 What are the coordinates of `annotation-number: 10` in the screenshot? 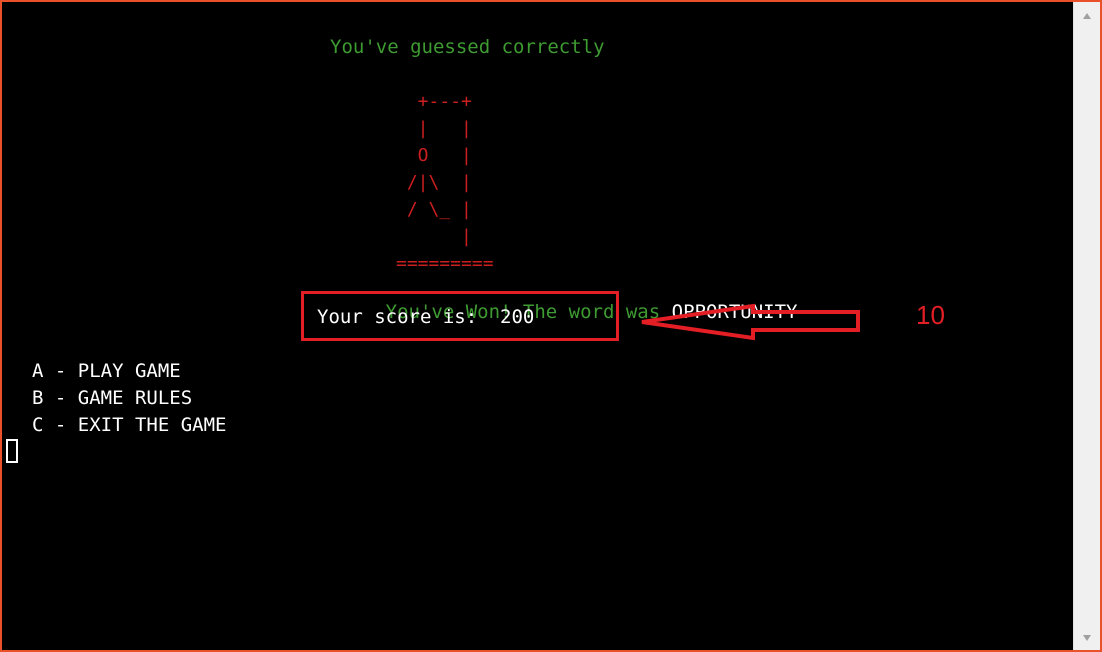 It's located at (930, 315).